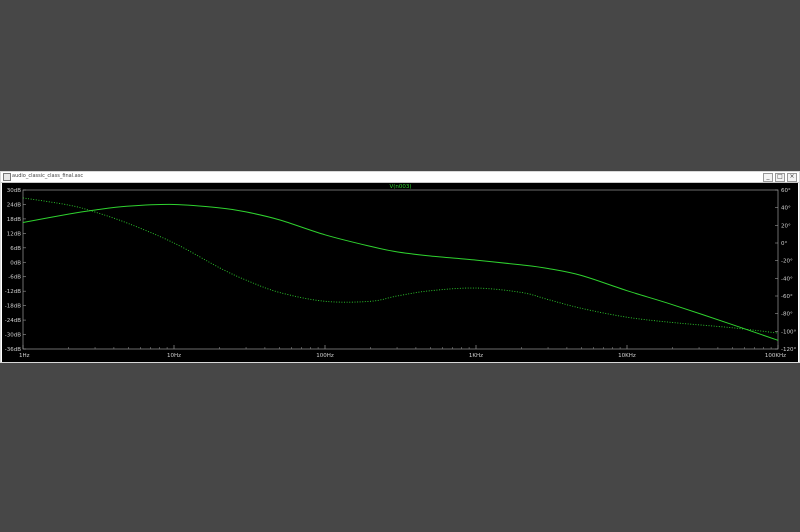 The height and width of the screenshot is (532, 800). What do you see at coordinates (400, 187) in the screenshot?
I see `trace-label: V(n003)` at bounding box center [400, 187].